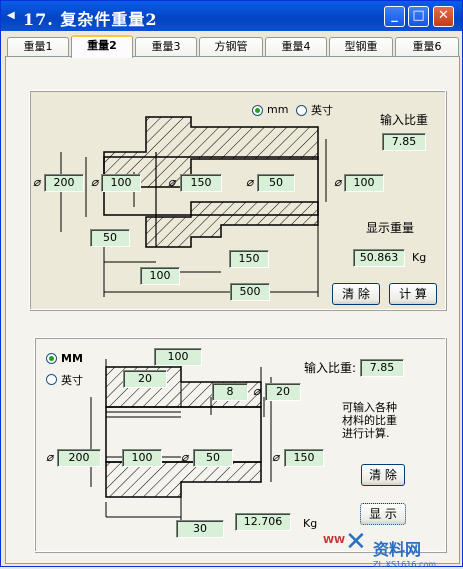 The width and height of the screenshot is (463, 569). What do you see at coordinates (72, 358) in the screenshot?
I see `bottom-unit-mm-label: MM` at bounding box center [72, 358].